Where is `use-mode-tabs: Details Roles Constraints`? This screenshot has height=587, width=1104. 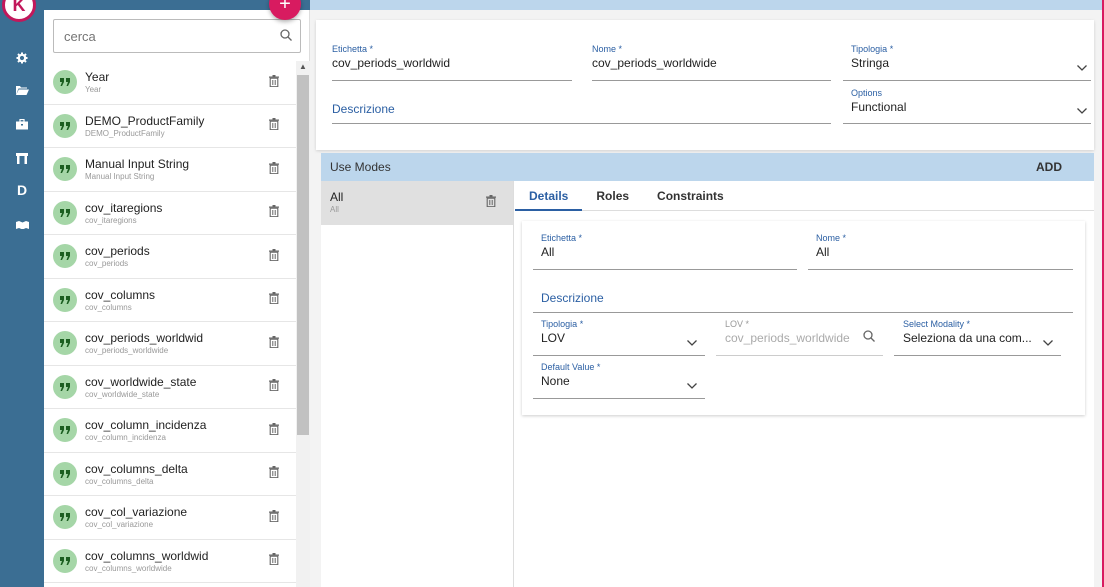
use-mode-tabs: Details Roles Constraints is located at coordinates (804, 196).